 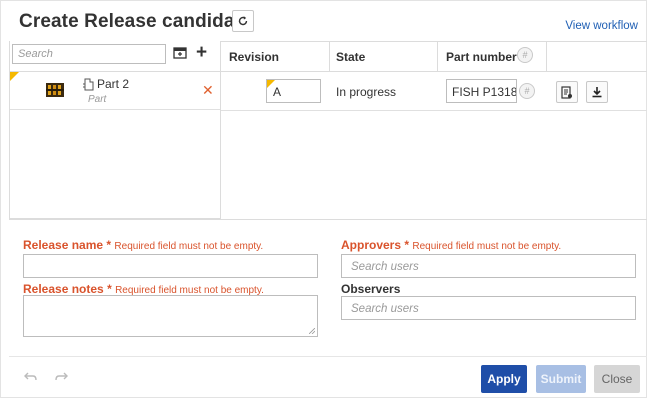 I want to click on list-item: Part 2 Part ✕, so click(x=115, y=91).